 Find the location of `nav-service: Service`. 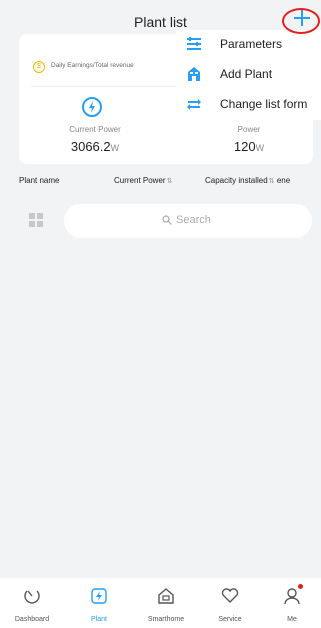

nav-service: Service is located at coordinates (230, 603).